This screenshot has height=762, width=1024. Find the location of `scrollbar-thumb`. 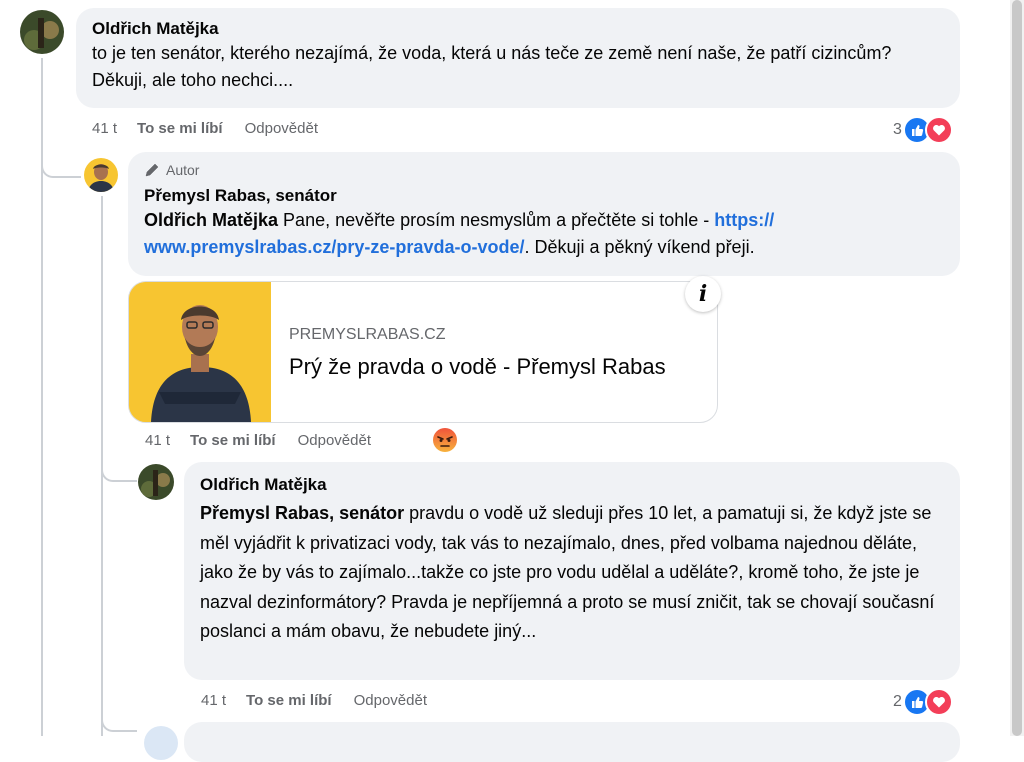

scrollbar-thumb is located at coordinates (1017, 368).